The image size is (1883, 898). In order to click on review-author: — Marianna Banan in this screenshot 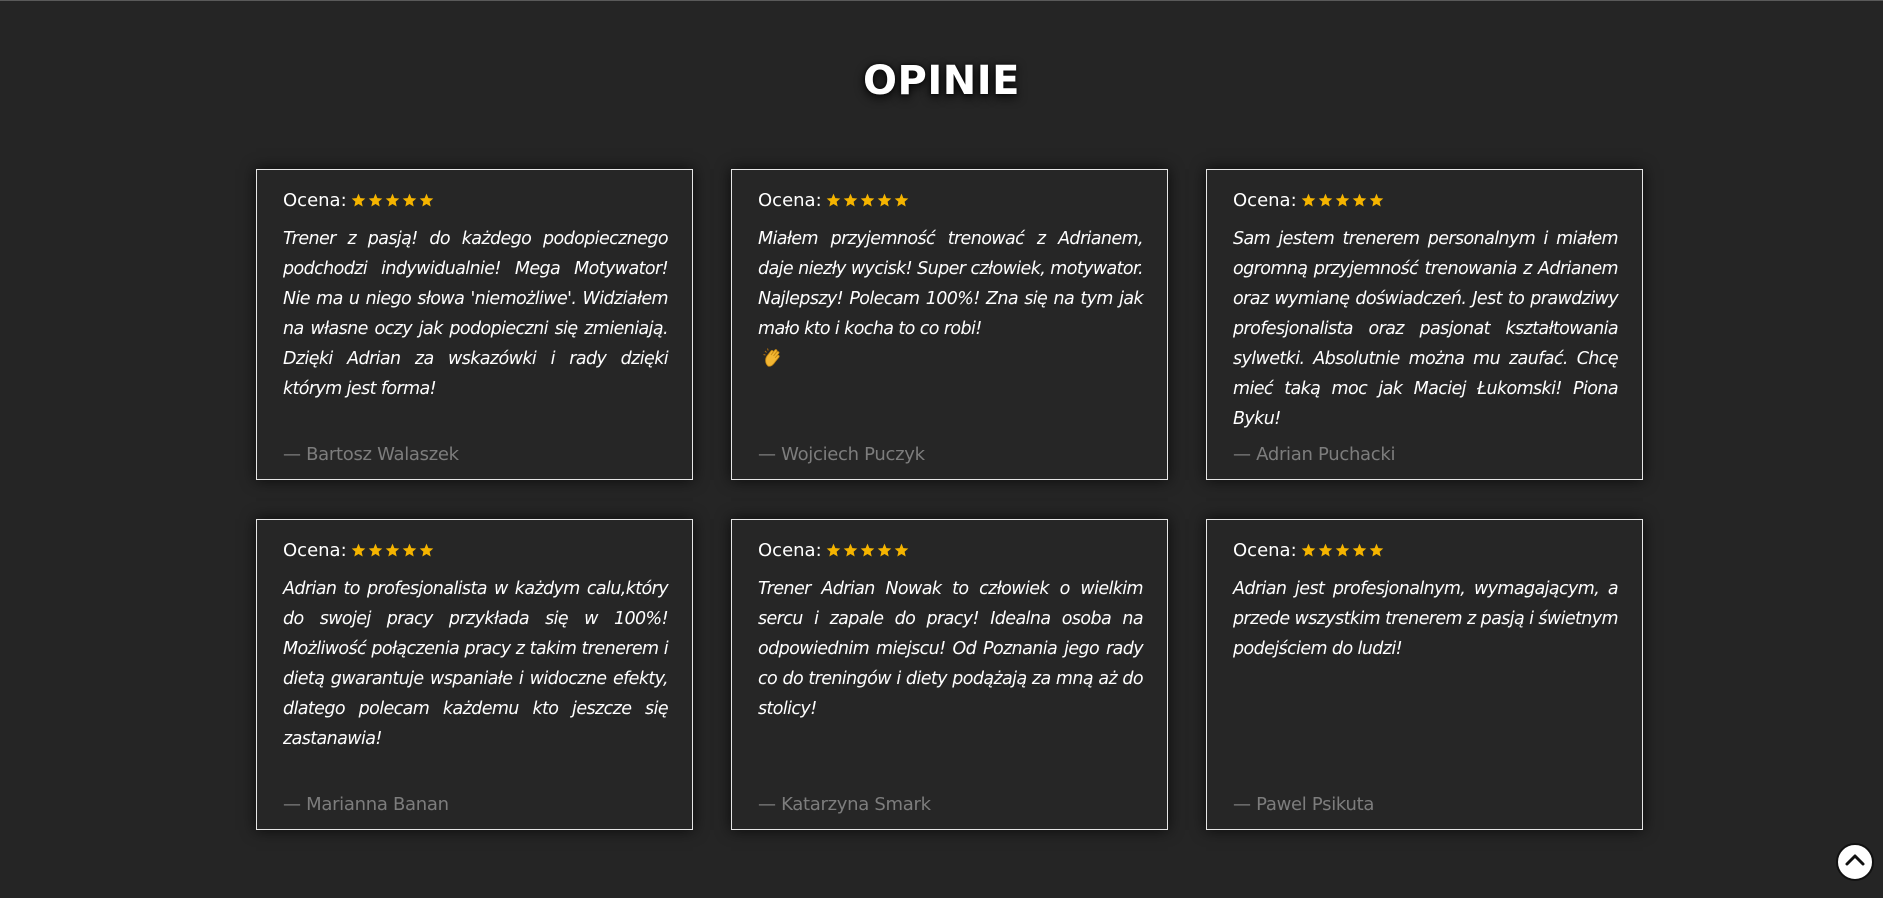, I will do `click(366, 804)`.